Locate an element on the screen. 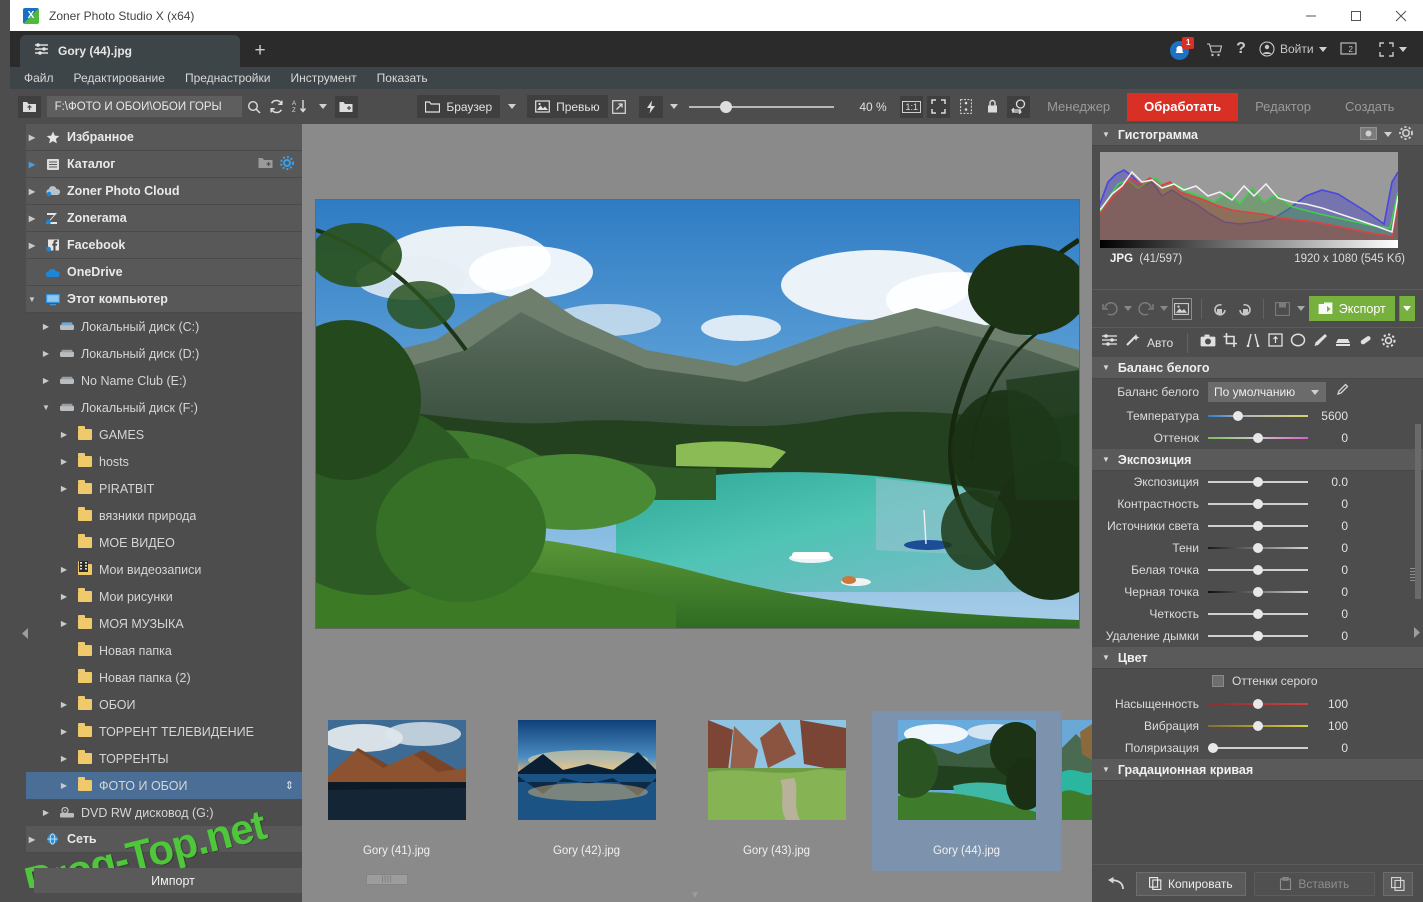 The width and height of the screenshot is (1423, 902). new-folder-icon is located at coordinates (346, 106).